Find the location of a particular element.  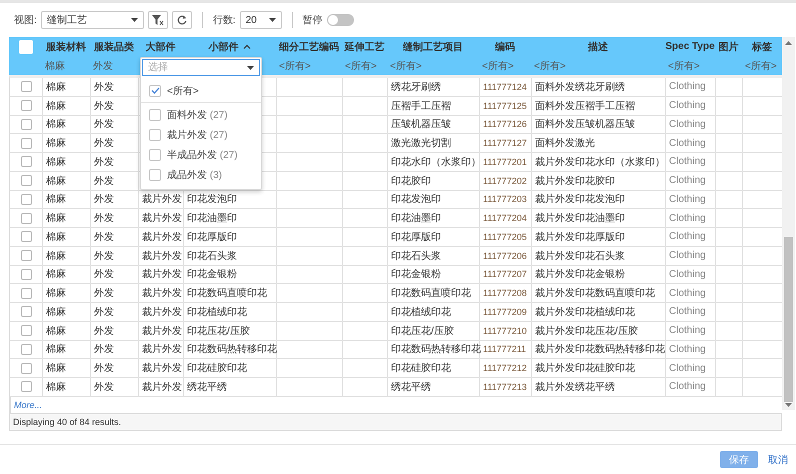

column-header: 编码 is located at coordinates (505, 47).